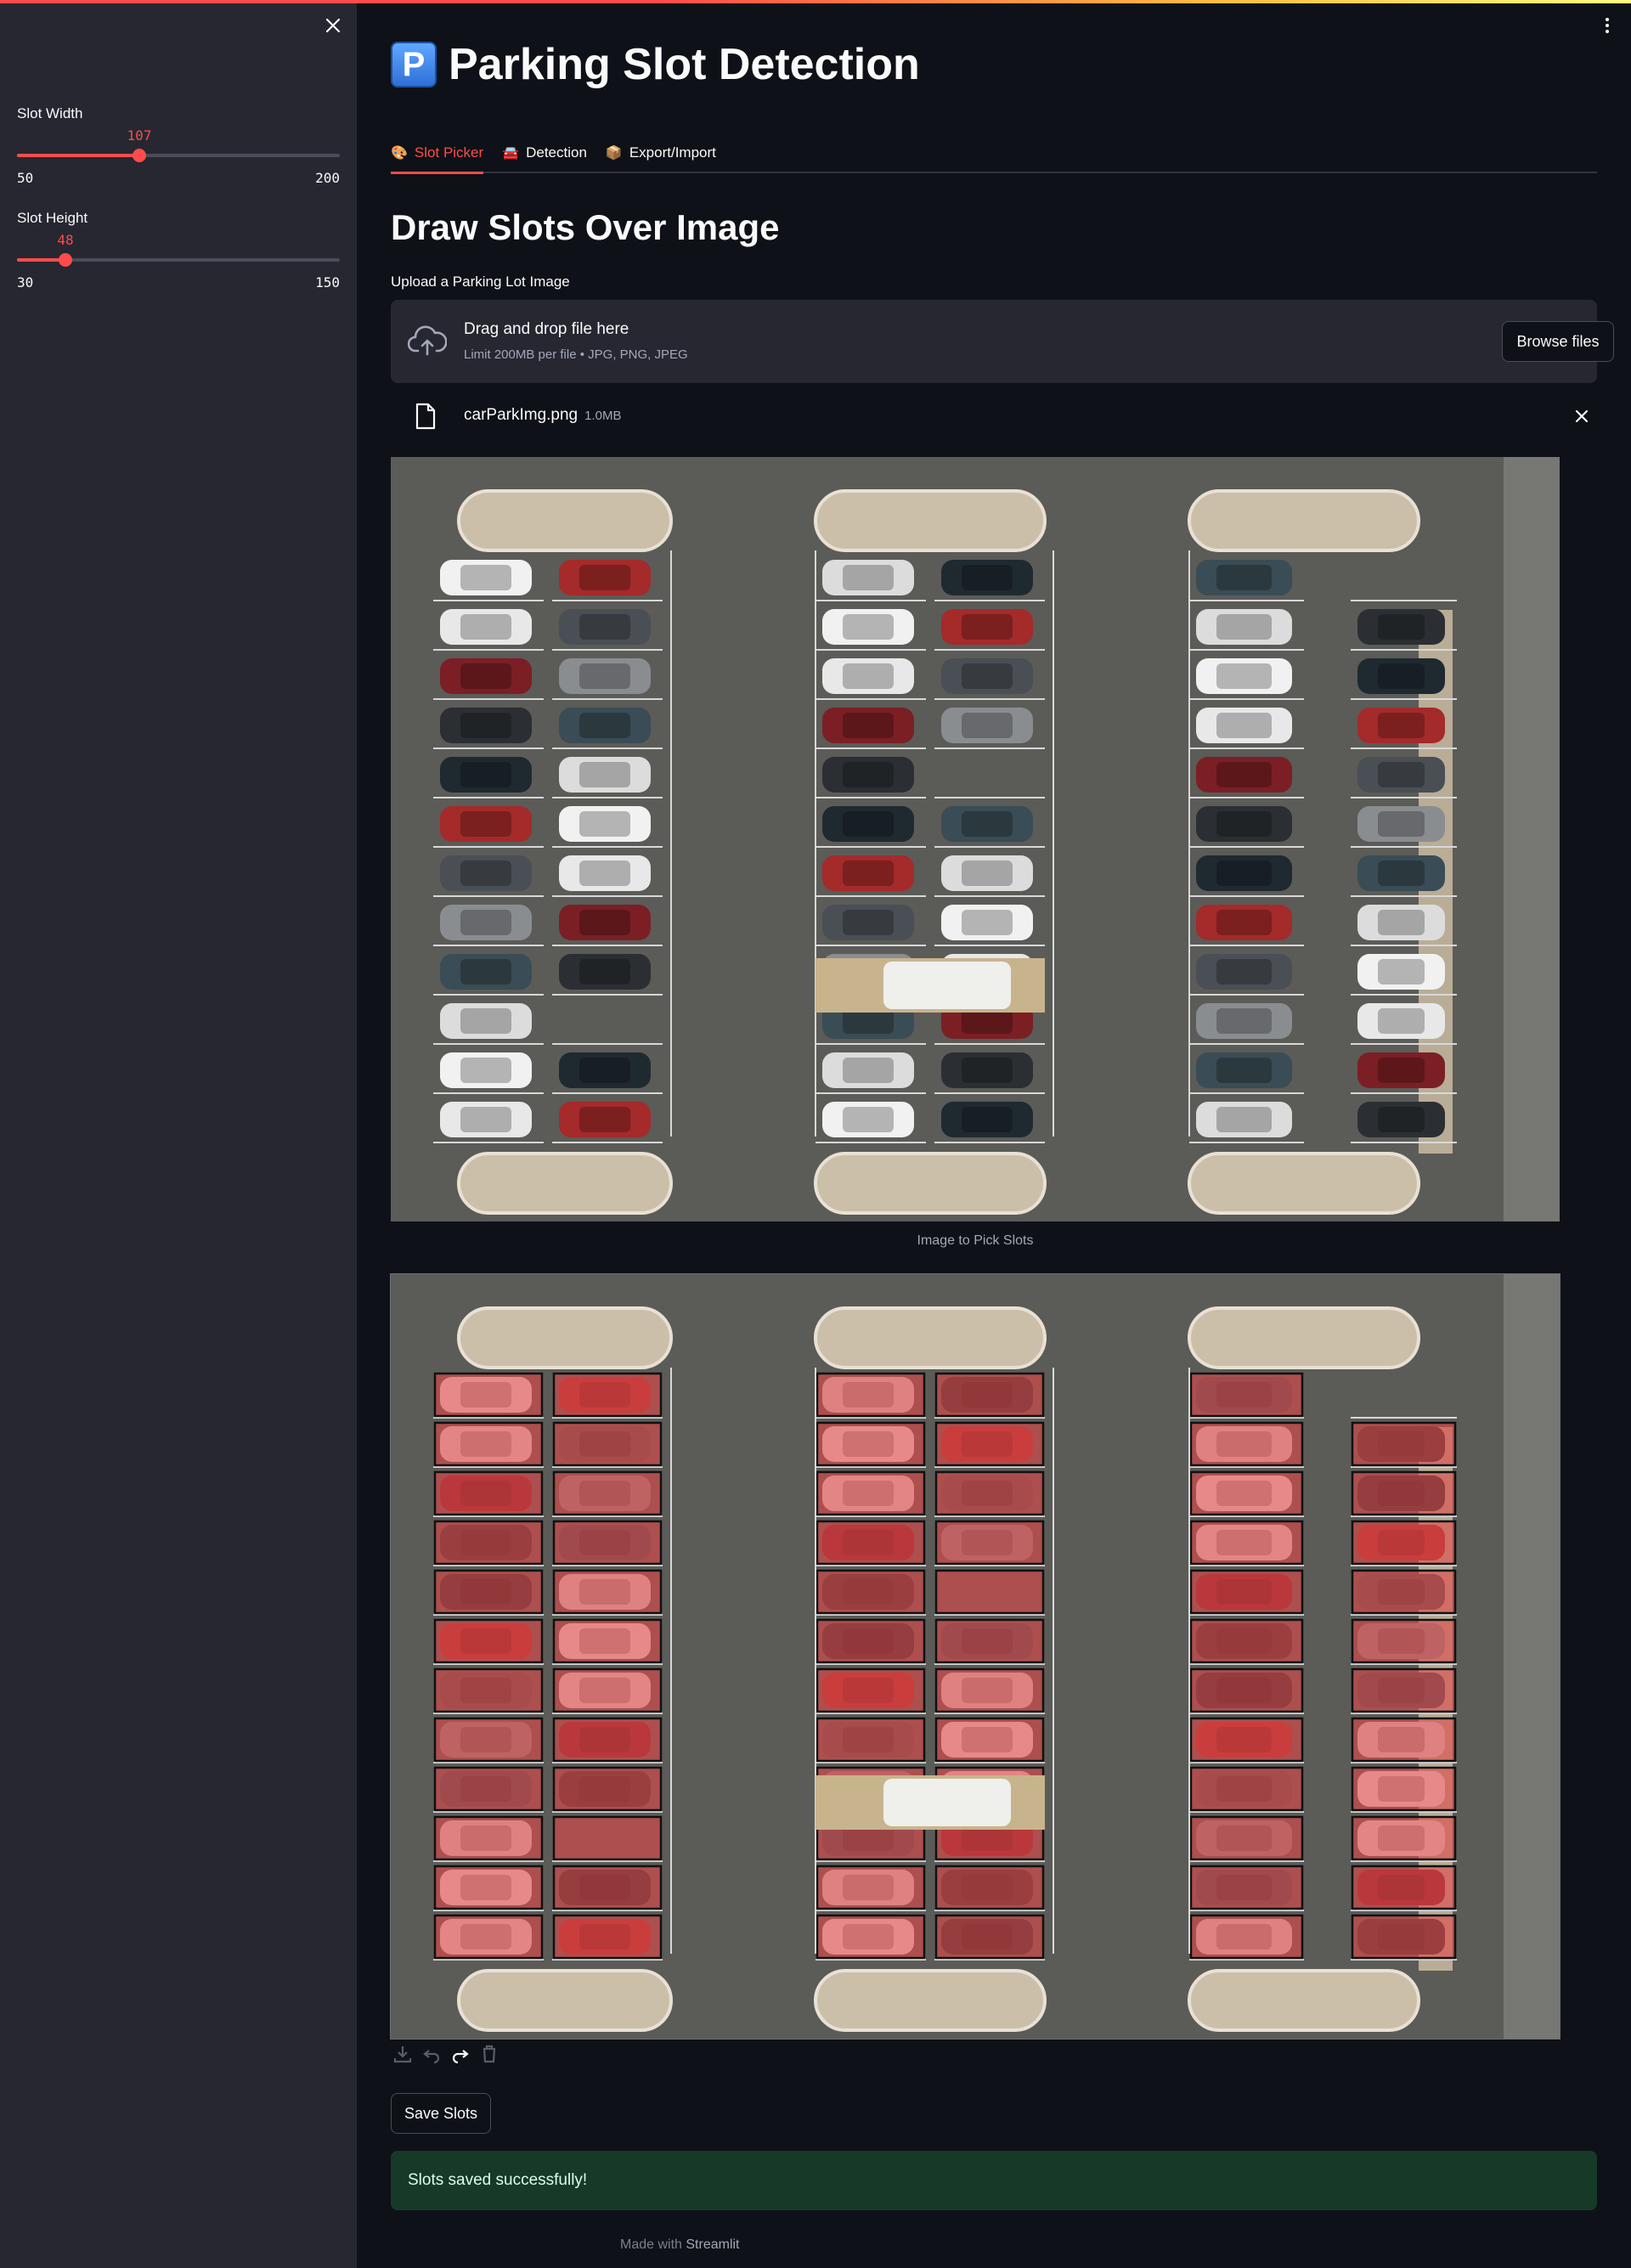  I want to click on slider-label: Slot Width, so click(50, 113).